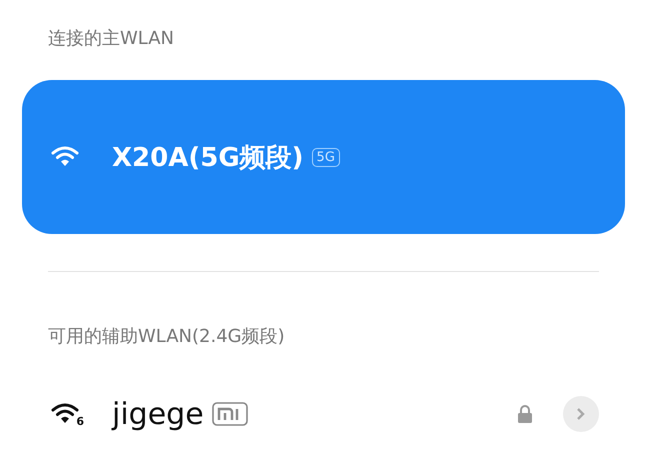 The height and width of the screenshot is (473, 645). I want to click on details-button, so click(581, 414).